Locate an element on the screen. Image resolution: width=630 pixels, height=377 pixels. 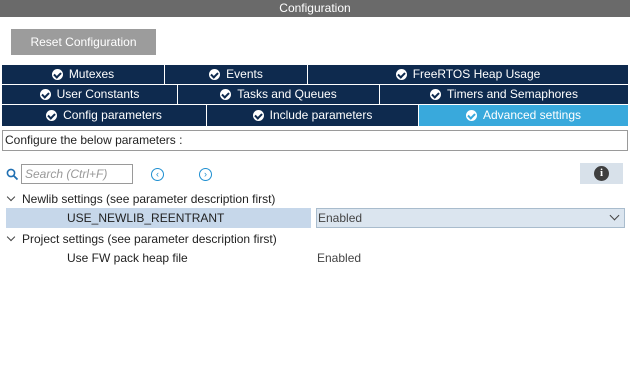
tab-mutexes: Mutexes is located at coordinates (83, 74).